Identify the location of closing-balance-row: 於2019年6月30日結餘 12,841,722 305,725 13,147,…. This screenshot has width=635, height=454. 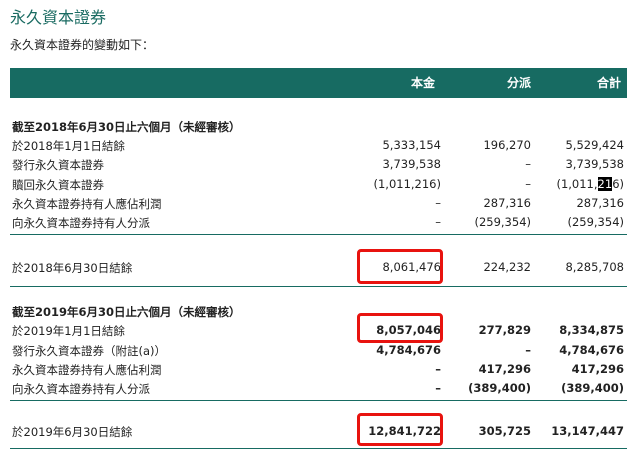
(318, 431).